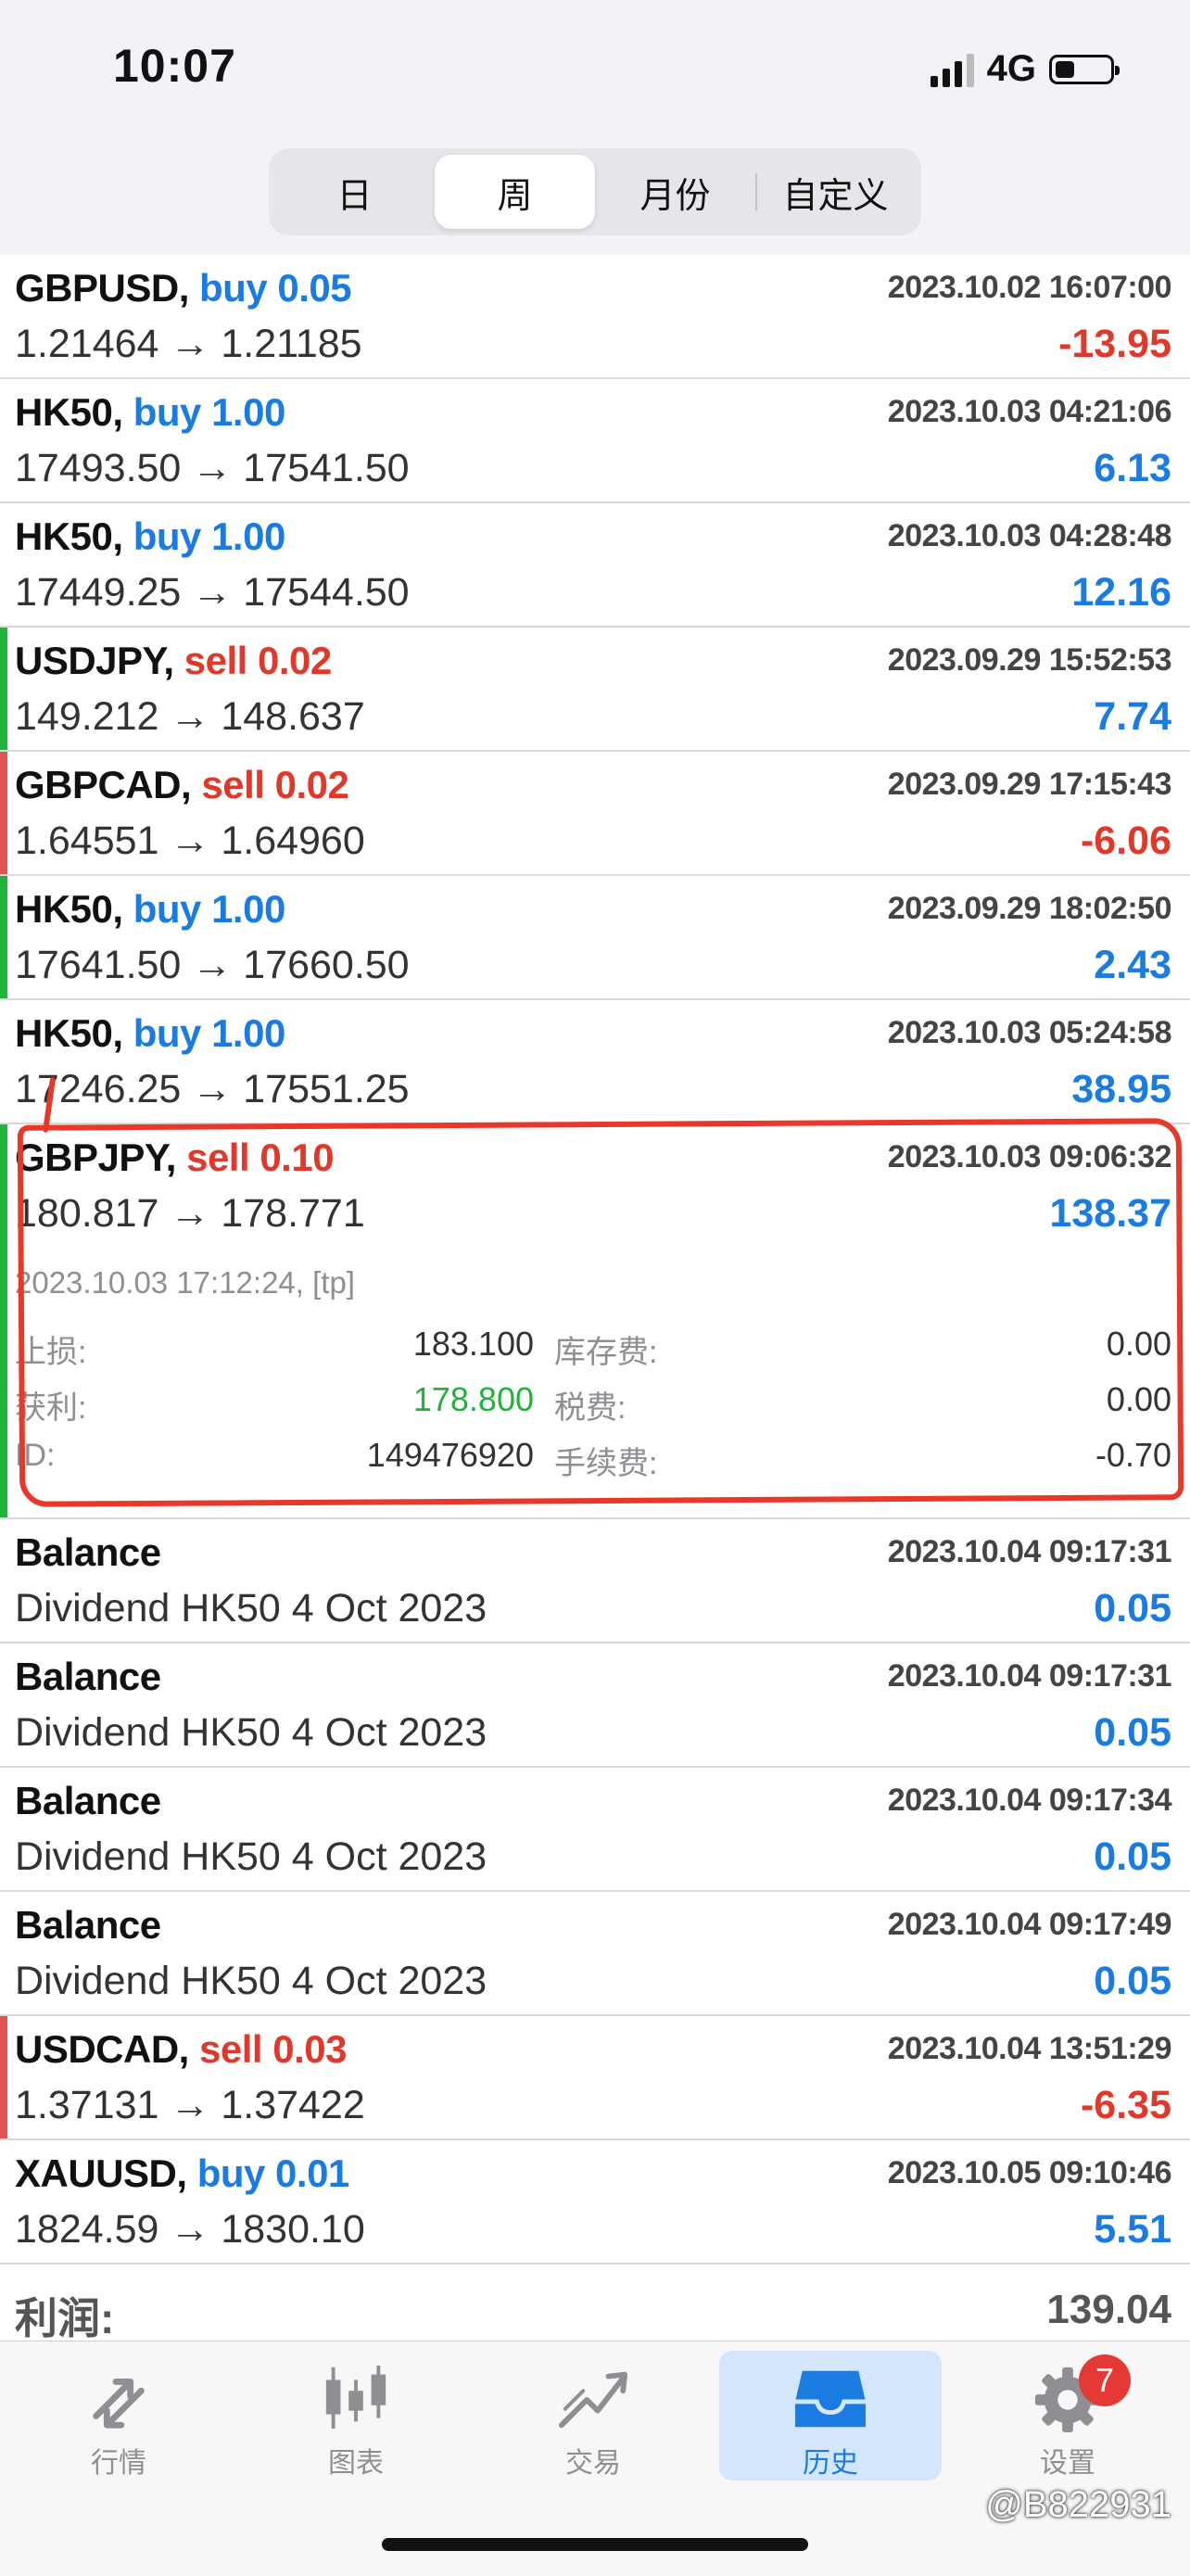 The height and width of the screenshot is (2576, 1190). I want to click on trade-profit: 138.37, so click(1110, 1213).